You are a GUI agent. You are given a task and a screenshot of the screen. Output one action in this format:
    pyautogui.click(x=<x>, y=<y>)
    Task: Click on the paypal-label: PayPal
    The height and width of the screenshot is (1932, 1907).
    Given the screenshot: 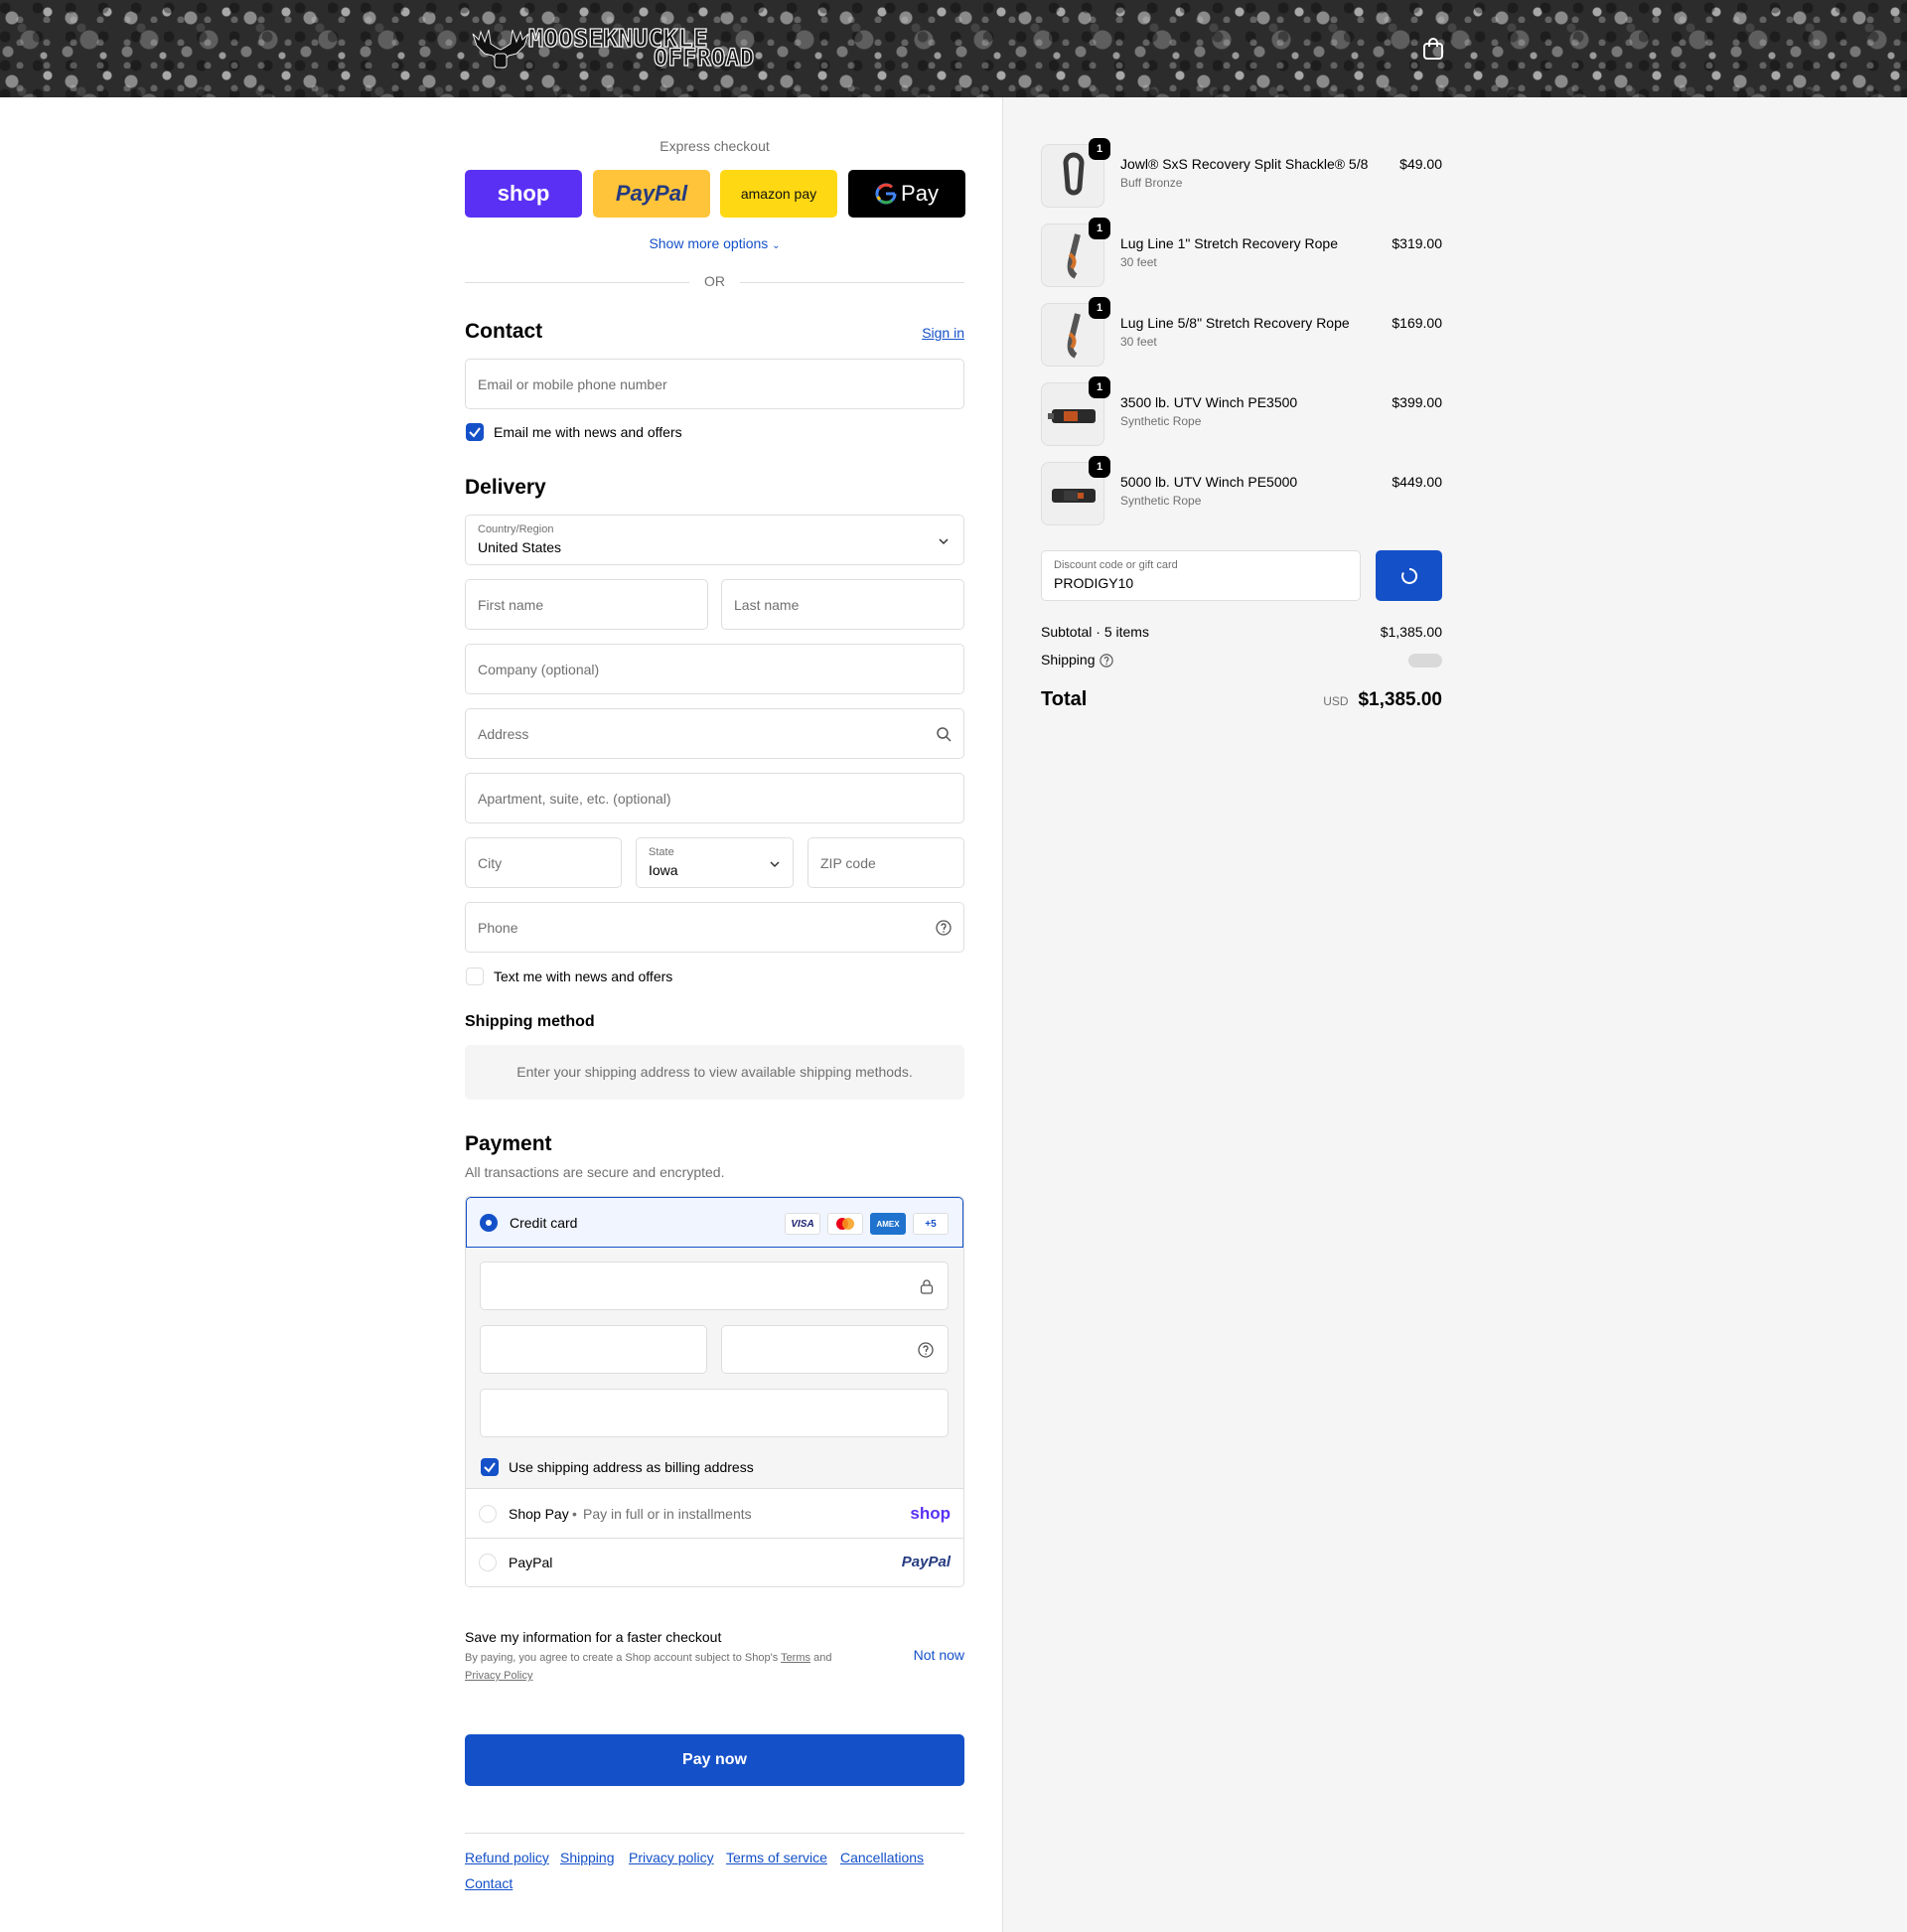 What is the action you would take?
    pyautogui.click(x=651, y=193)
    